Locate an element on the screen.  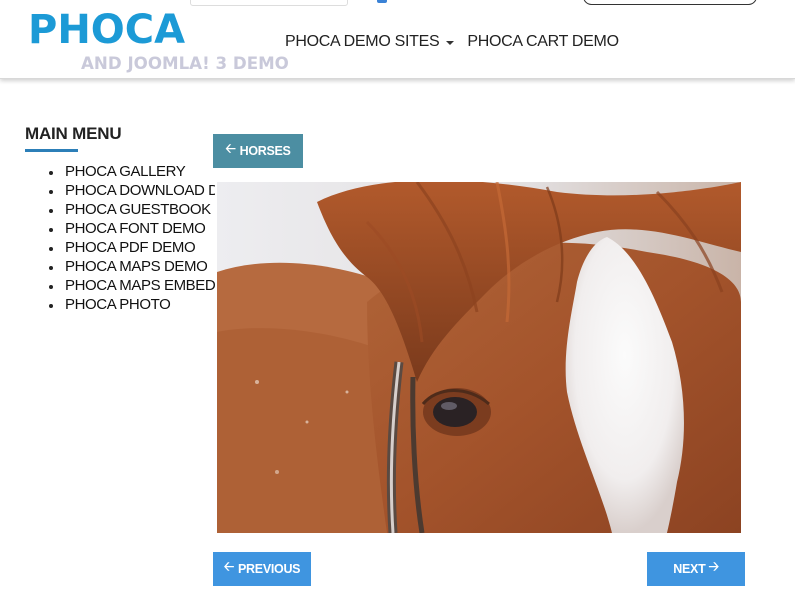
back-button-label: HORSES is located at coordinates (265, 151).